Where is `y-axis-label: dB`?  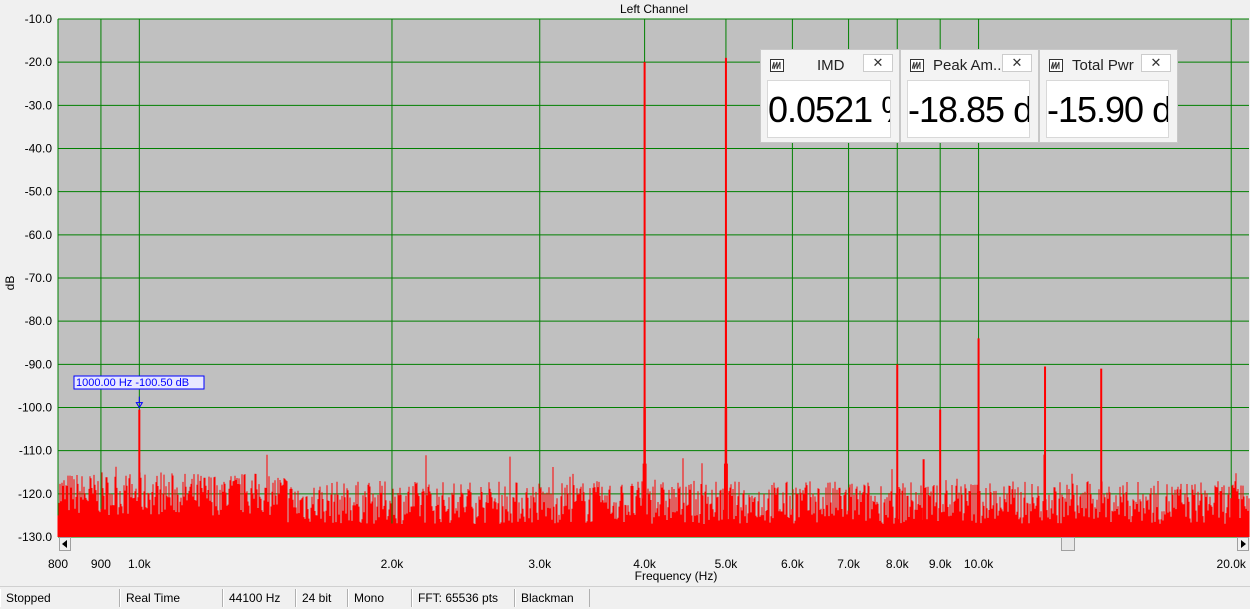
y-axis-label: dB is located at coordinates (10, 283).